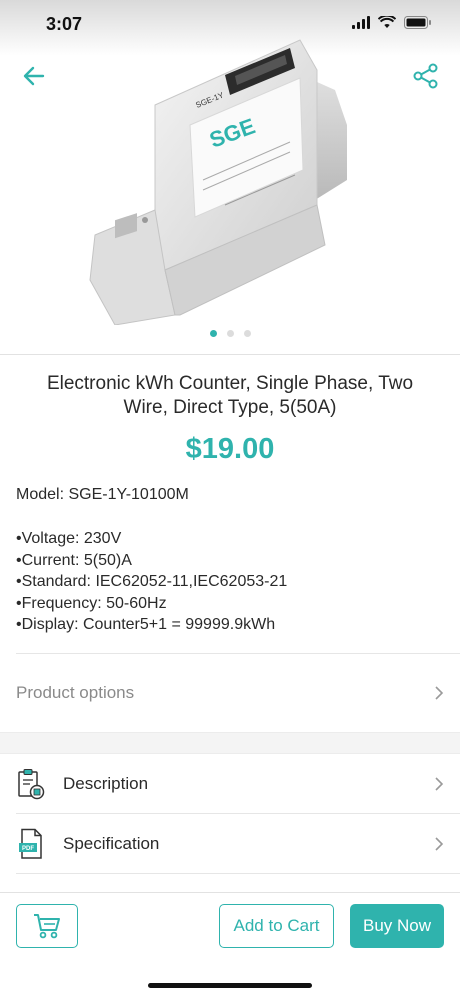 This screenshot has height=996, width=460. I want to click on spec-item: Voltage: 230V, so click(151, 539).